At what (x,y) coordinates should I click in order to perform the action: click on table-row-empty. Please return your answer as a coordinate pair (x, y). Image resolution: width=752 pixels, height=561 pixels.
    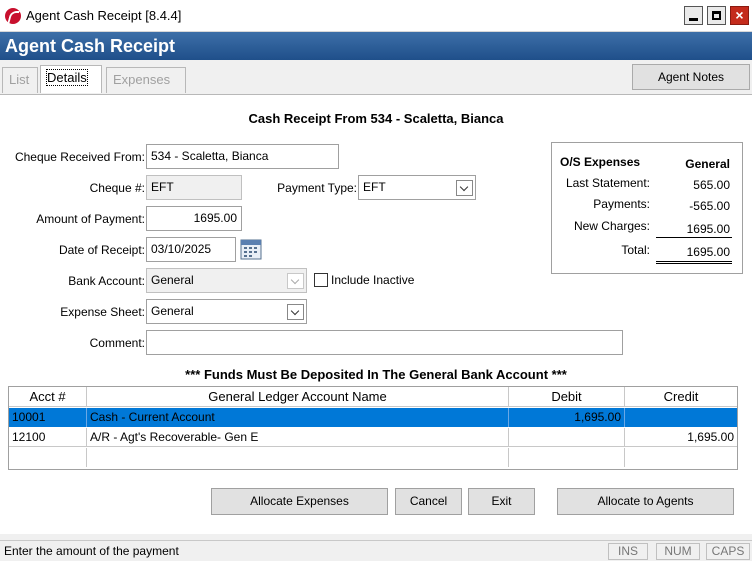
    Looking at the image, I should click on (373, 457).